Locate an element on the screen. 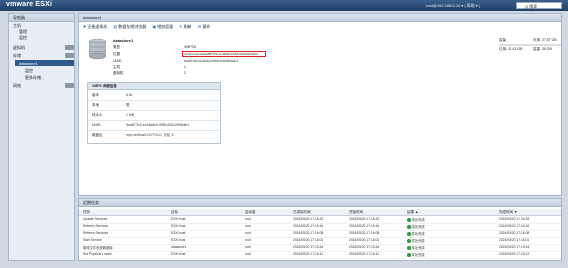 This screenshot has height=268, width=568. vmfs-details-header: VMFS 详细信息 is located at coordinates (154, 86).